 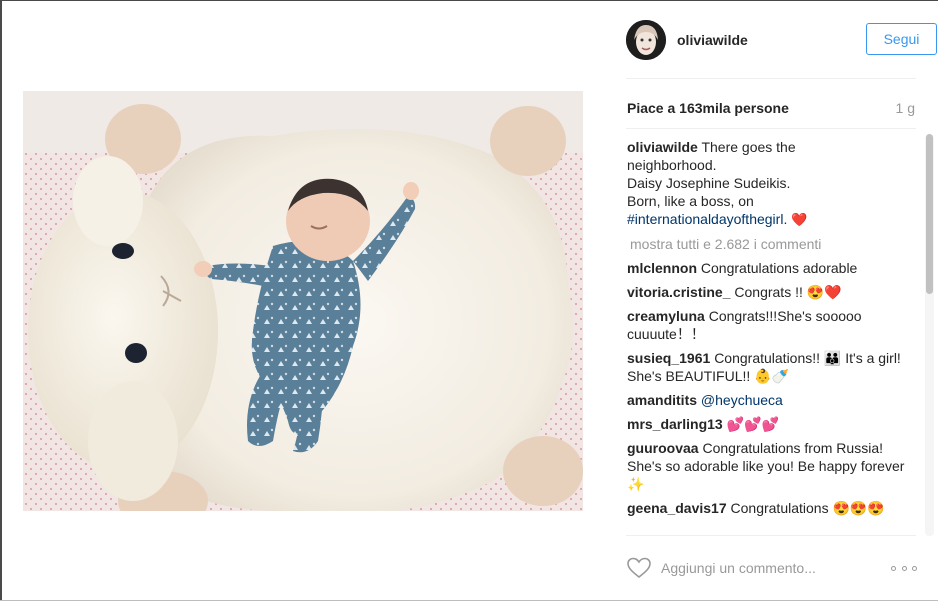 What do you see at coordinates (904, 108) in the screenshot?
I see `post-time: 1 g` at bounding box center [904, 108].